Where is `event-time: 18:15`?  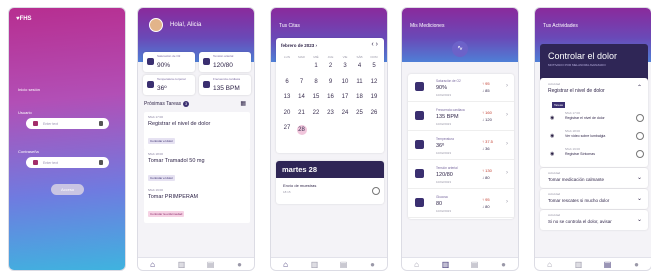 event-time: 18:15 is located at coordinates (287, 192).